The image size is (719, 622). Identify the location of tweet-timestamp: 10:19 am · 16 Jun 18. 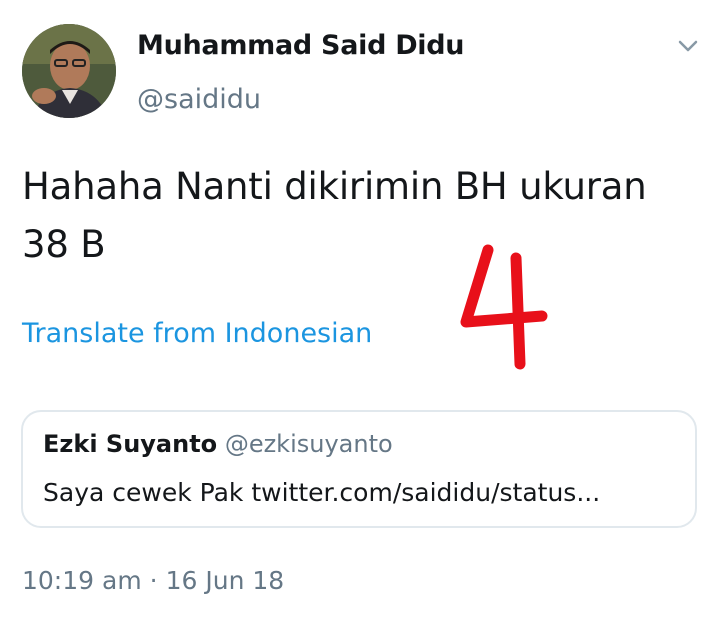
(153, 580).